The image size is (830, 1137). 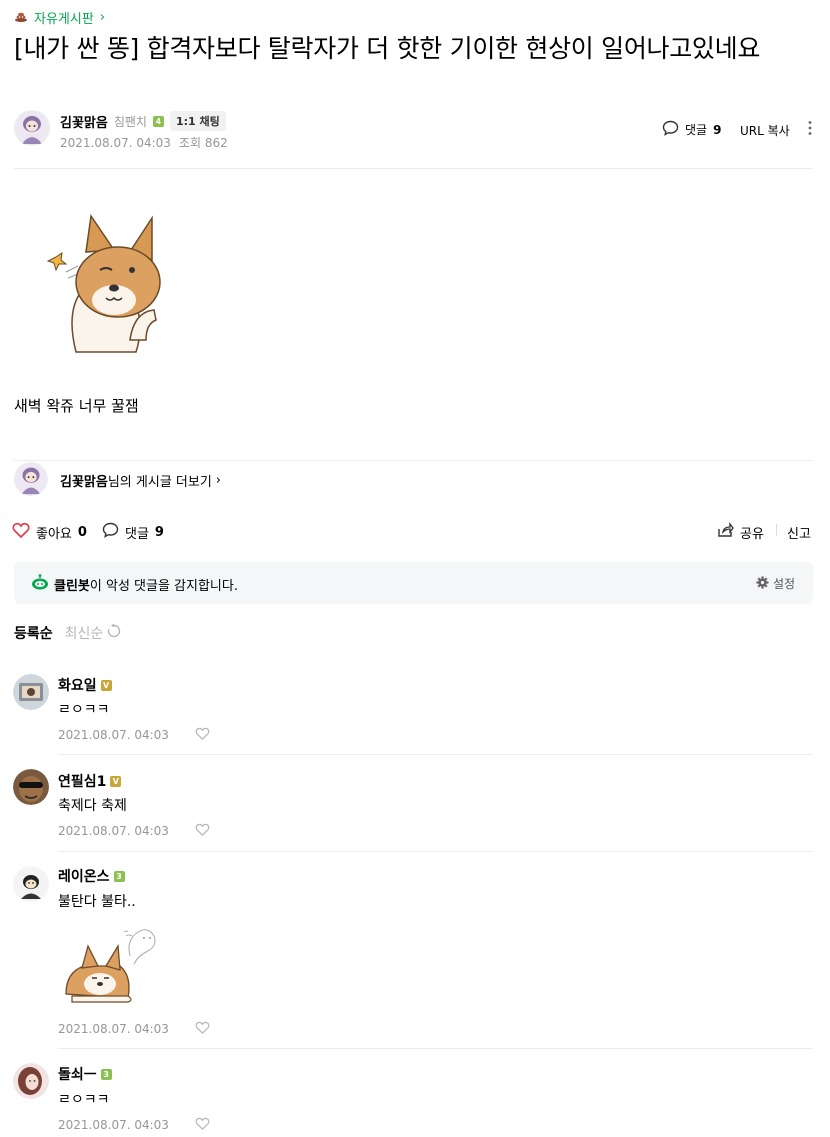 I want to click on comment-text: 축제다 축제, so click(x=92, y=806).